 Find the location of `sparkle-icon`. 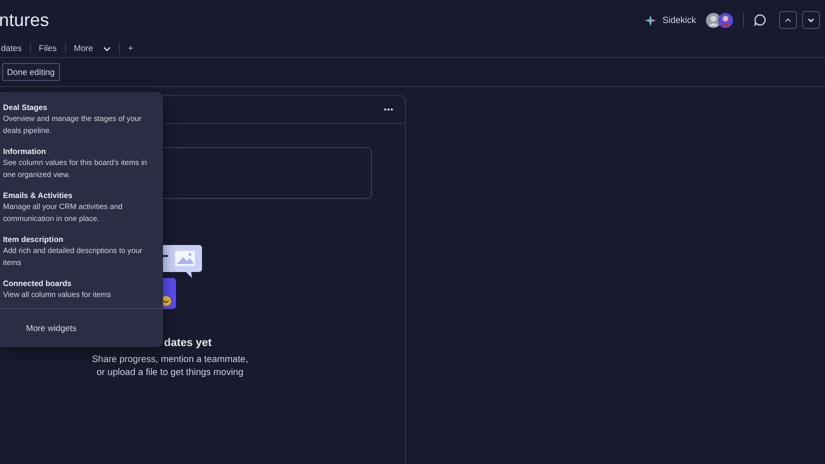

sparkle-icon is located at coordinates (650, 20).